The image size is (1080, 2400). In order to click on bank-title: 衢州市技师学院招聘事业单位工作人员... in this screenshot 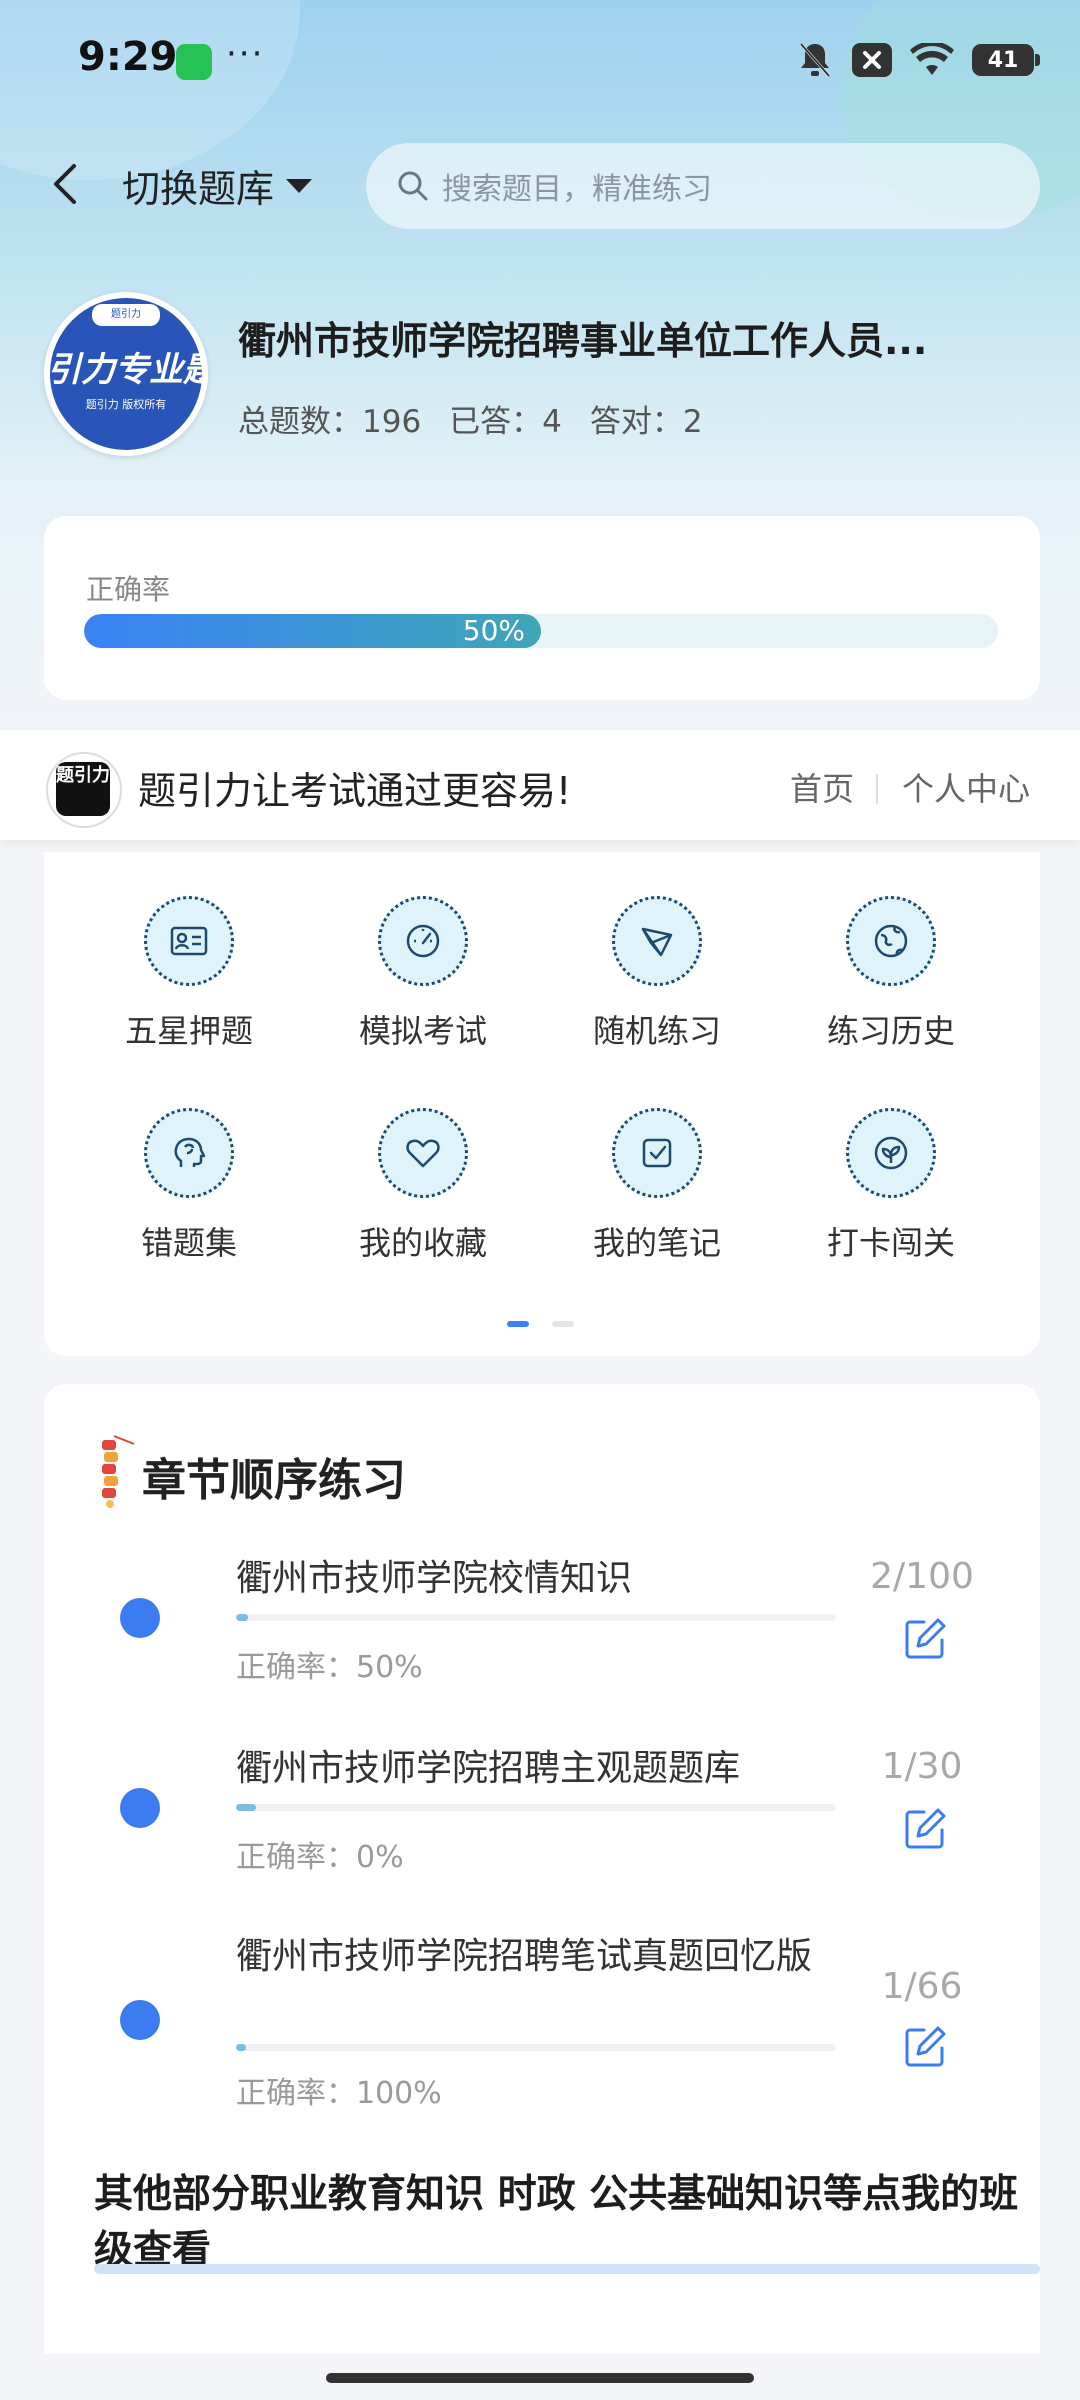, I will do `click(583, 341)`.